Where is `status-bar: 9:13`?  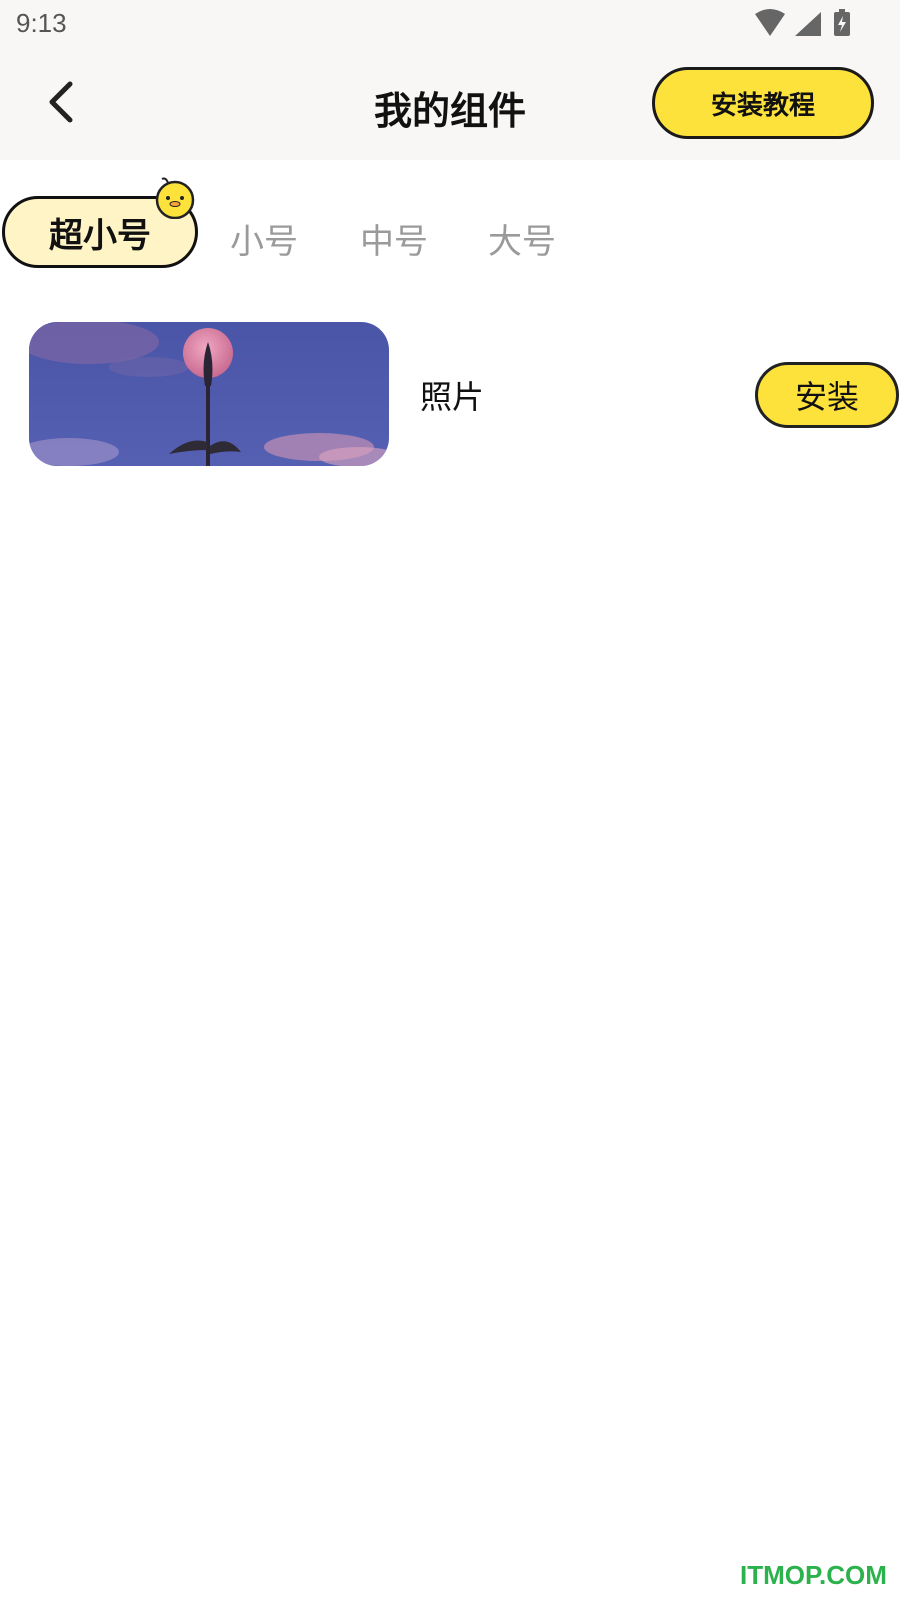
status-bar: 9:13 is located at coordinates (450, 25).